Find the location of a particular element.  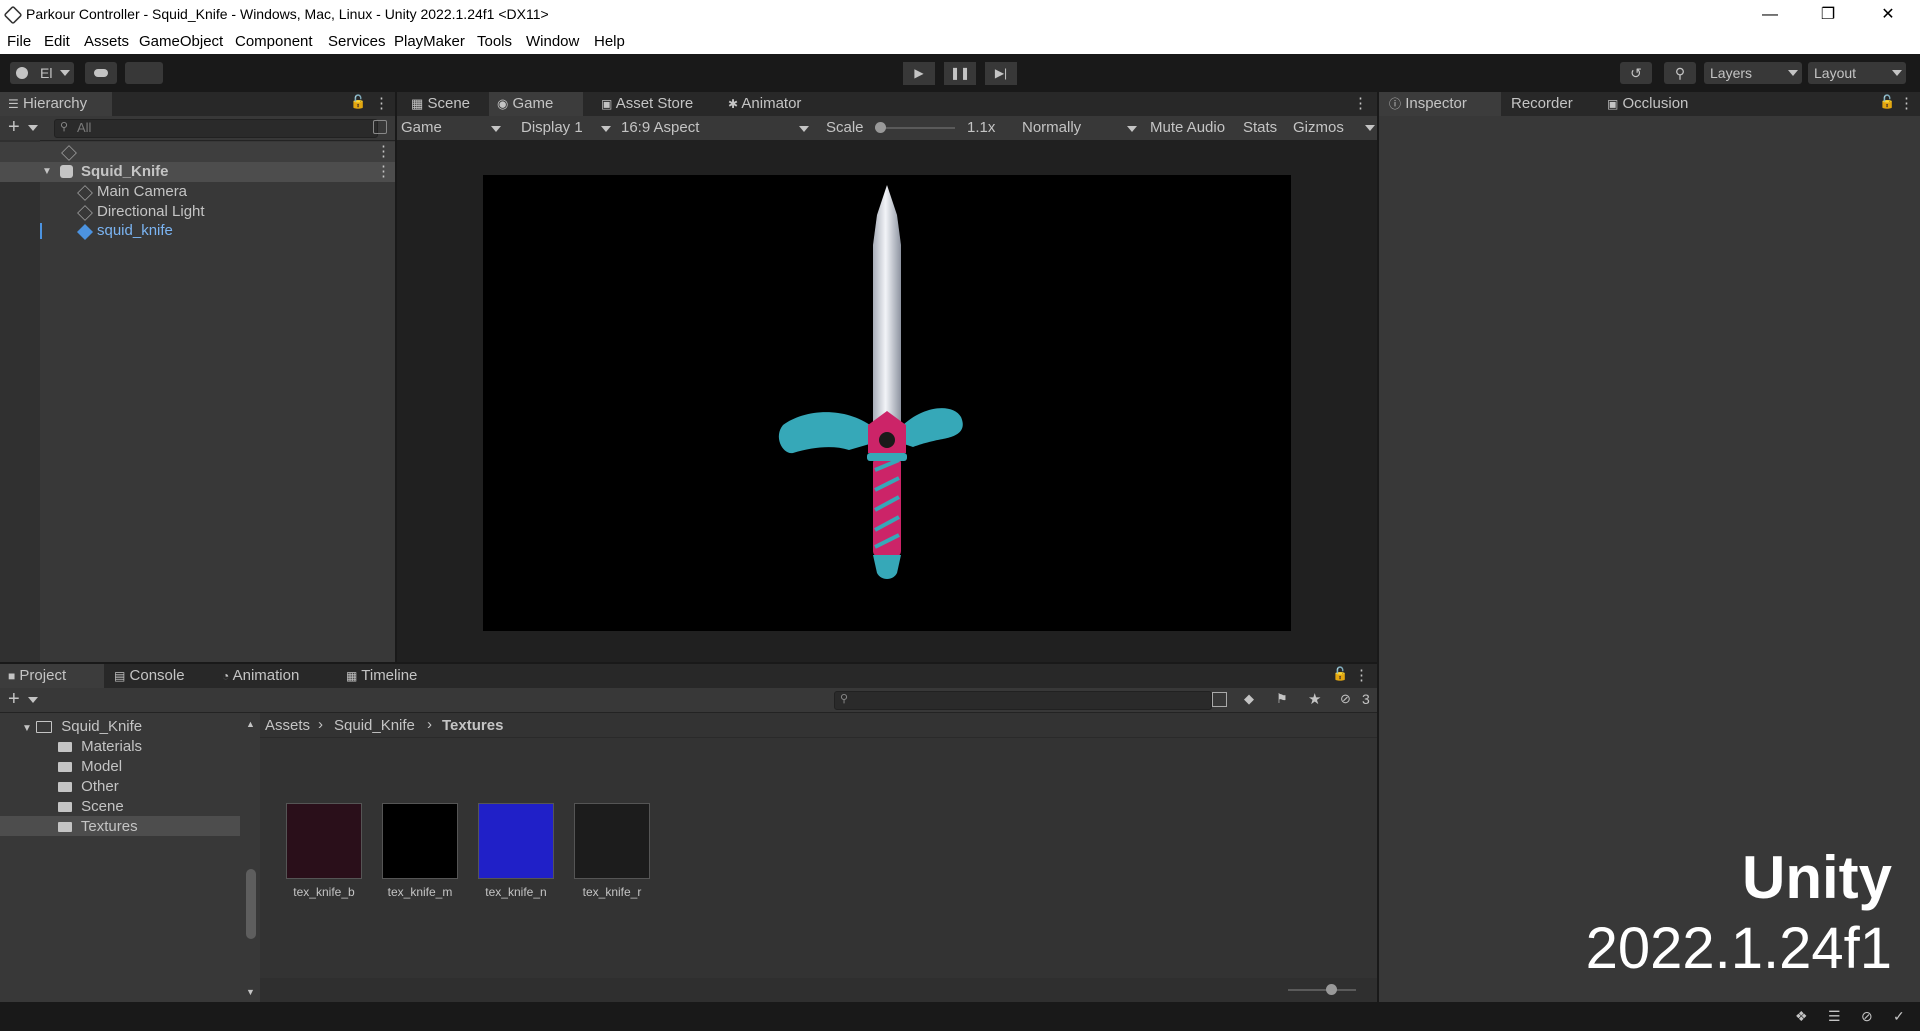

menu-assets: Assets is located at coordinates (106, 41).